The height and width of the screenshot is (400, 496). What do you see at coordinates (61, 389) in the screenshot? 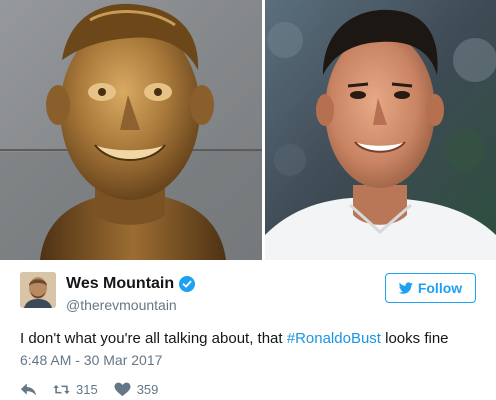
I see `retweet-icon` at bounding box center [61, 389].